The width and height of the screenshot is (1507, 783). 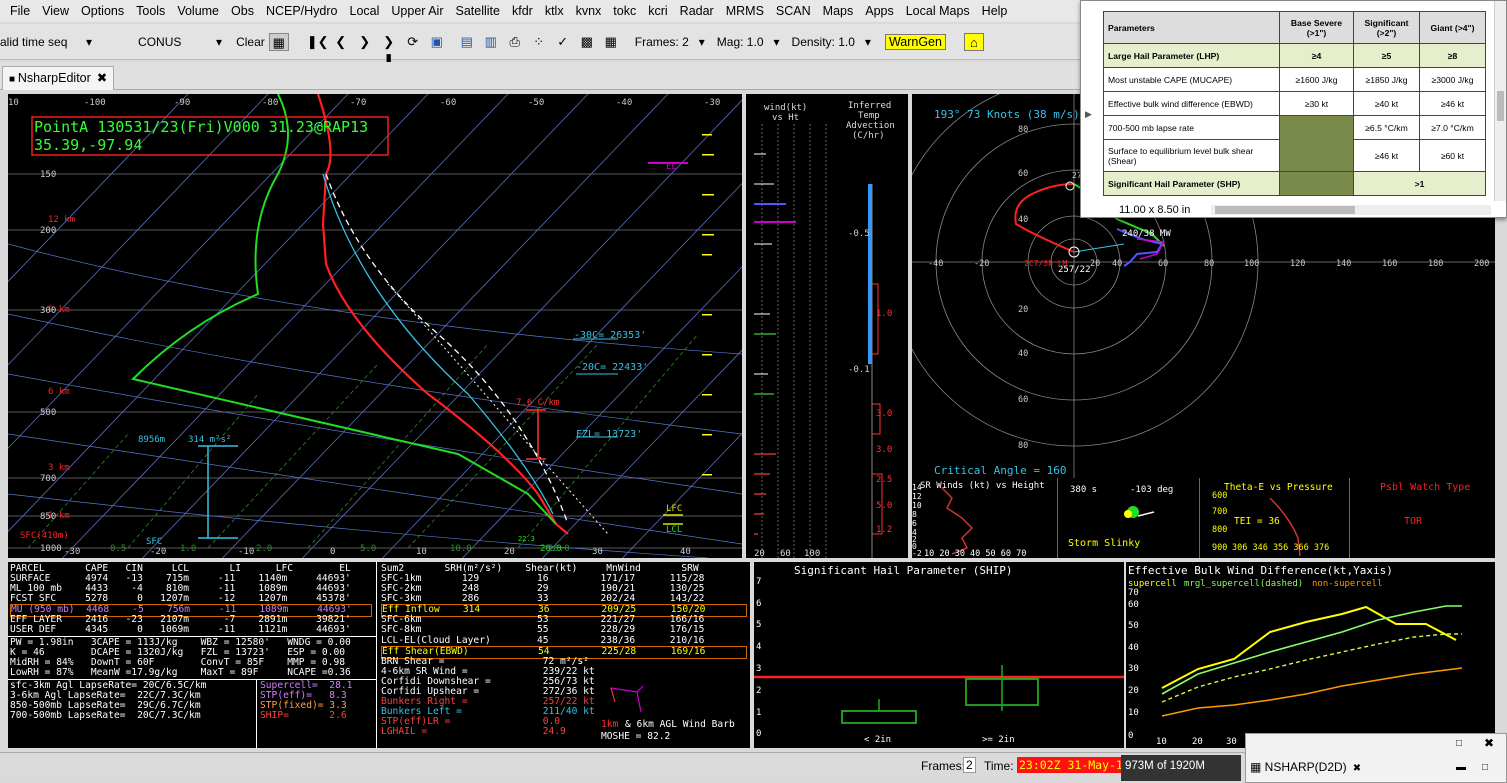 I want to click on menu-obs: Obs, so click(x=242, y=11).